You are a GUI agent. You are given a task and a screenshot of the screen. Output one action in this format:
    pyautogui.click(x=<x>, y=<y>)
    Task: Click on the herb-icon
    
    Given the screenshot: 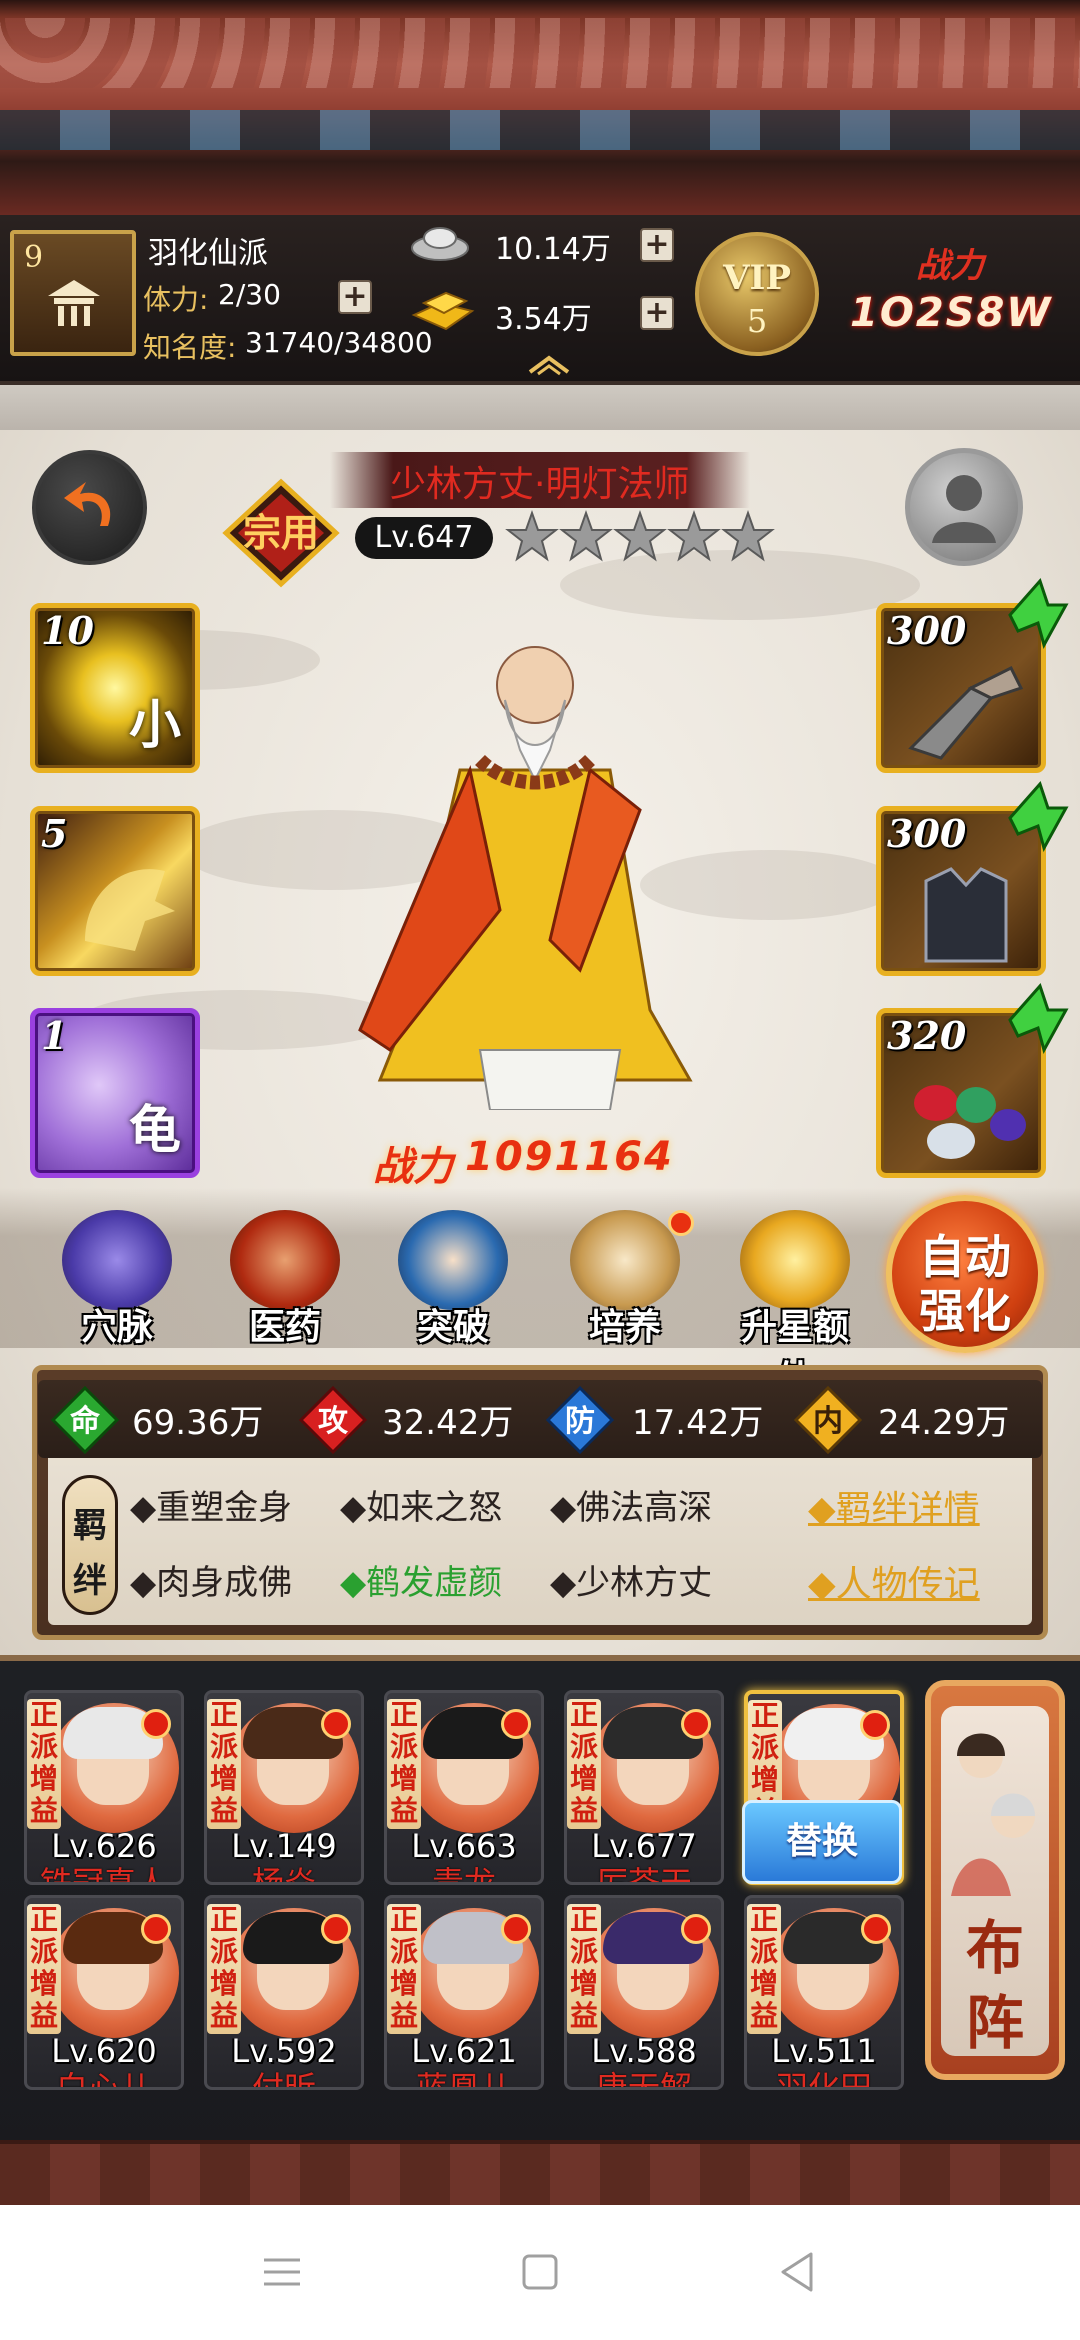 What is the action you would take?
    pyautogui.click(x=285, y=1260)
    